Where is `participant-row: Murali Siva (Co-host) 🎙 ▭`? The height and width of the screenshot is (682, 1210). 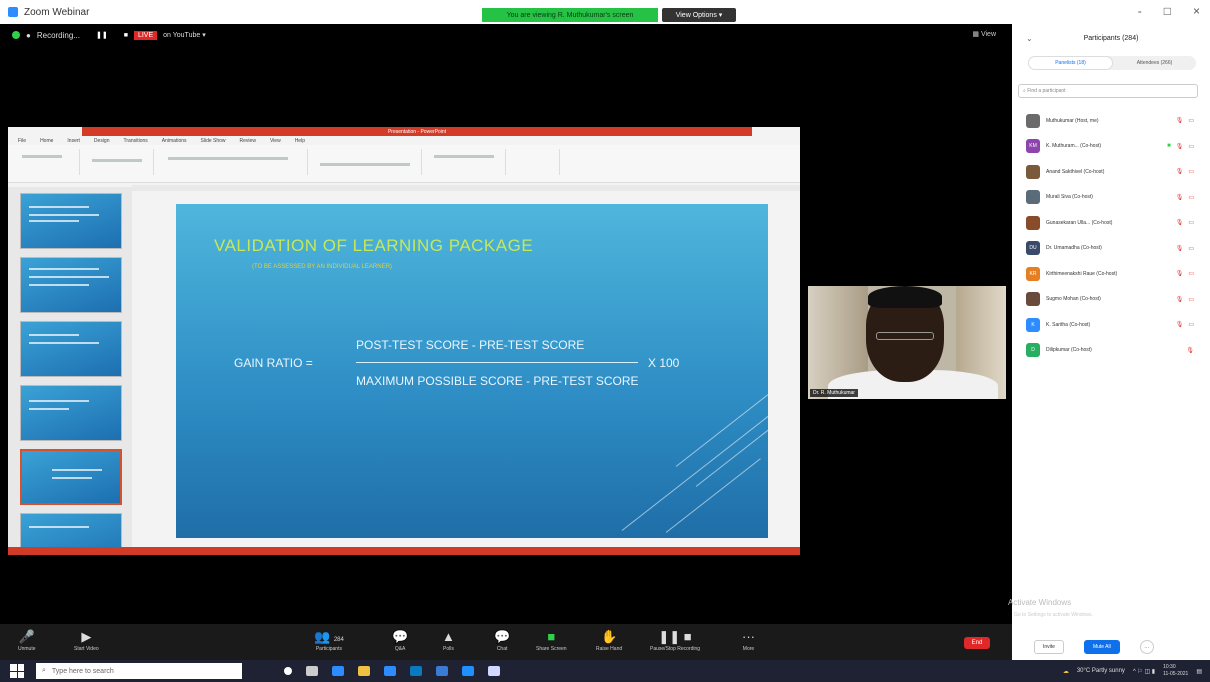 participant-row: Murali Siva (Co-host) 🎙 ▭ is located at coordinates (1112, 198).